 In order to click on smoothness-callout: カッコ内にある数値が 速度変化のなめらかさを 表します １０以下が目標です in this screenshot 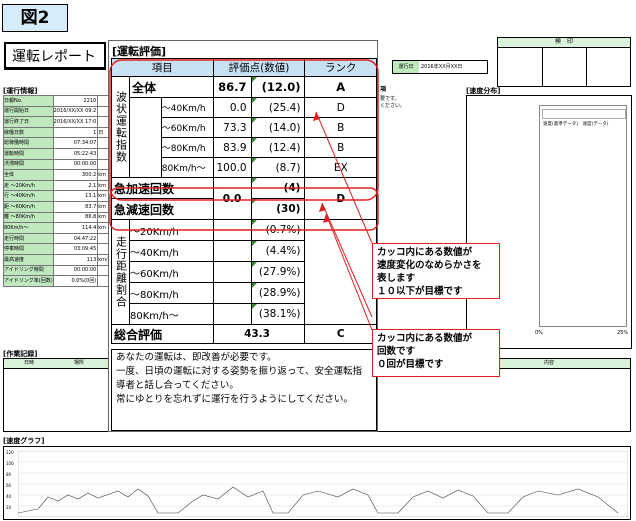, I will do `click(436, 271)`.